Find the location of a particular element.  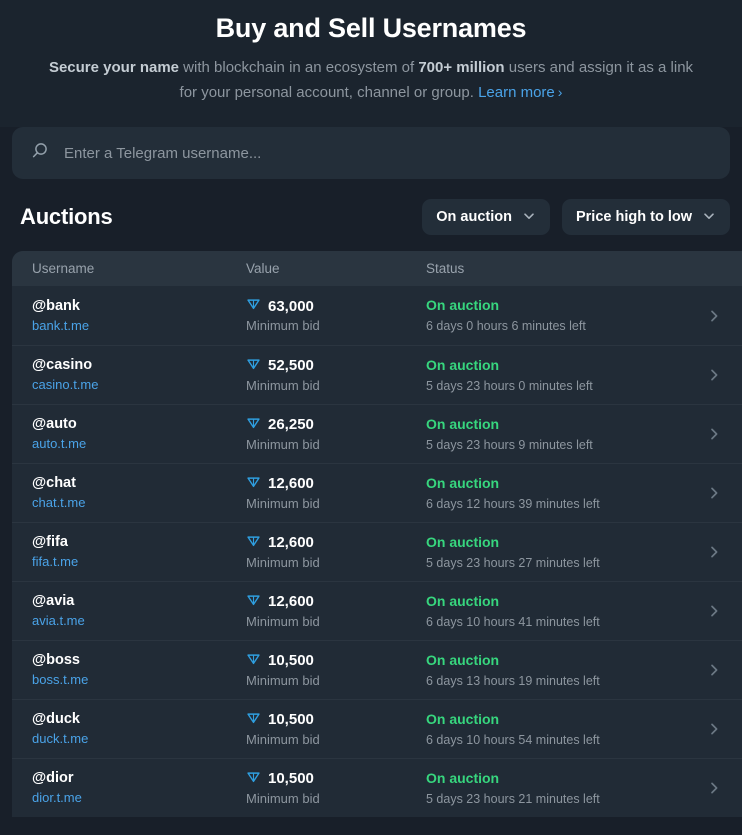

username-link: duck.t.me is located at coordinates (139, 739).